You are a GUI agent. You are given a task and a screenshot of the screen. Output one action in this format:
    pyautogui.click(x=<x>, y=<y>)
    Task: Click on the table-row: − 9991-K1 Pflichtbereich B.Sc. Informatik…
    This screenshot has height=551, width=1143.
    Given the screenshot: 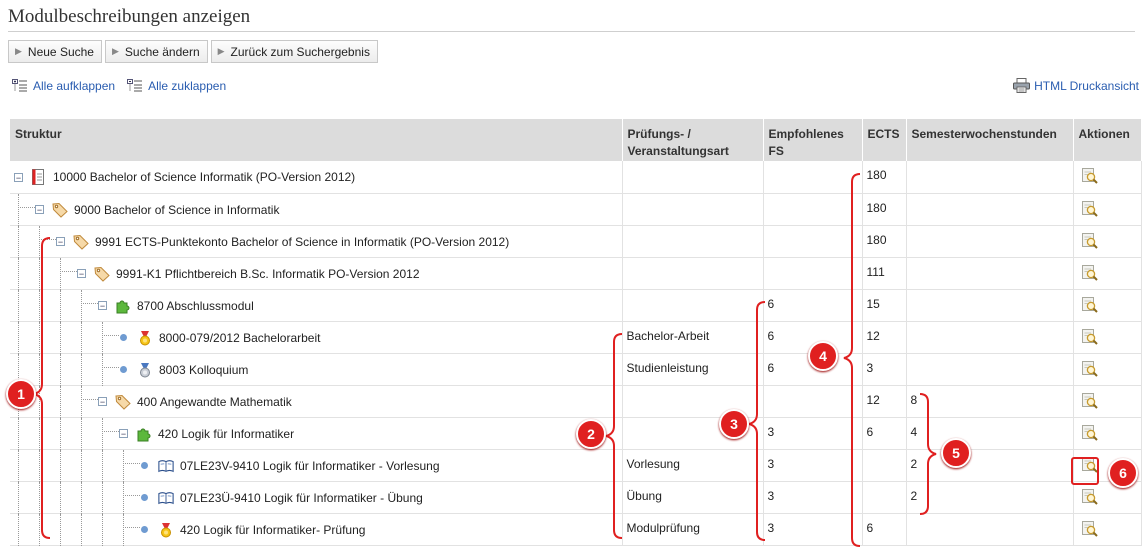 What is the action you would take?
    pyautogui.click(x=576, y=273)
    